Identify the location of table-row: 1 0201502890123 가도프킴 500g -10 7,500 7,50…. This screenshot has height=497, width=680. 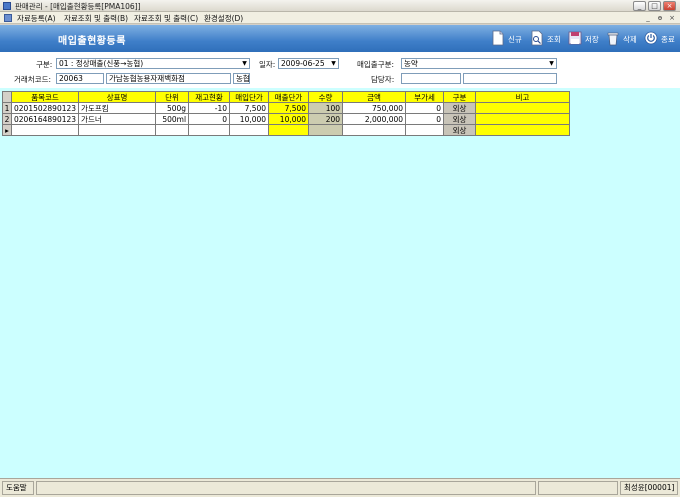
(286, 108).